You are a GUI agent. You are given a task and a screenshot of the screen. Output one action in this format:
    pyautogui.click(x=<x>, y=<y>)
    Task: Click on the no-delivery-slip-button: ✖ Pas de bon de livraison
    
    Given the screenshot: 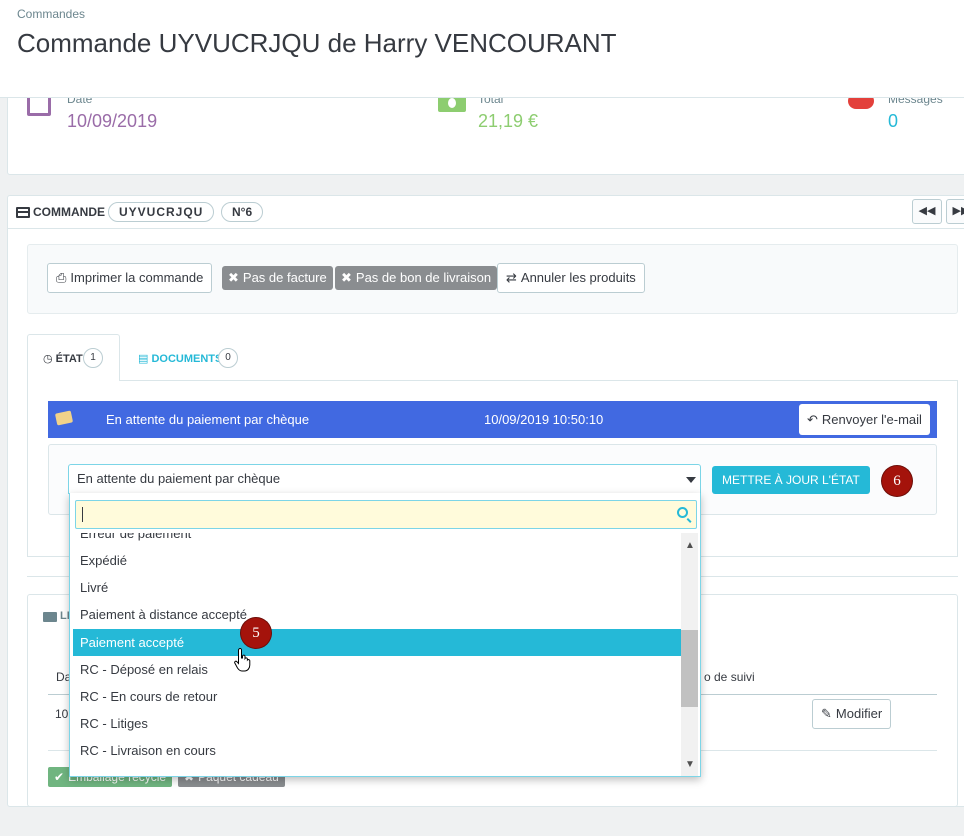 What is the action you would take?
    pyautogui.click(x=416, y=278)
    